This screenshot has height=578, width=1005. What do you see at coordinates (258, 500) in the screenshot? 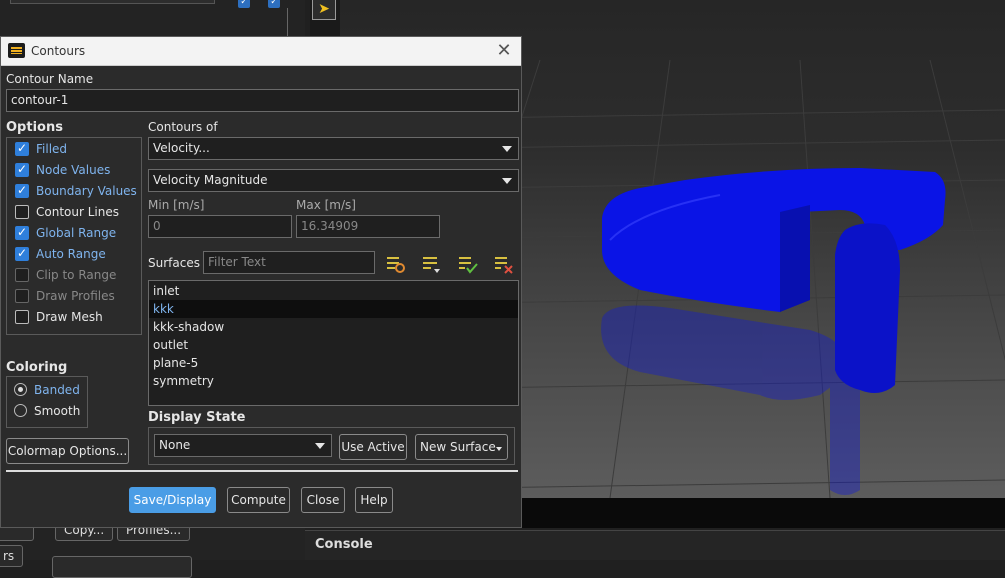
I see `compute-button: Compute` at bounding box center [258, 500].